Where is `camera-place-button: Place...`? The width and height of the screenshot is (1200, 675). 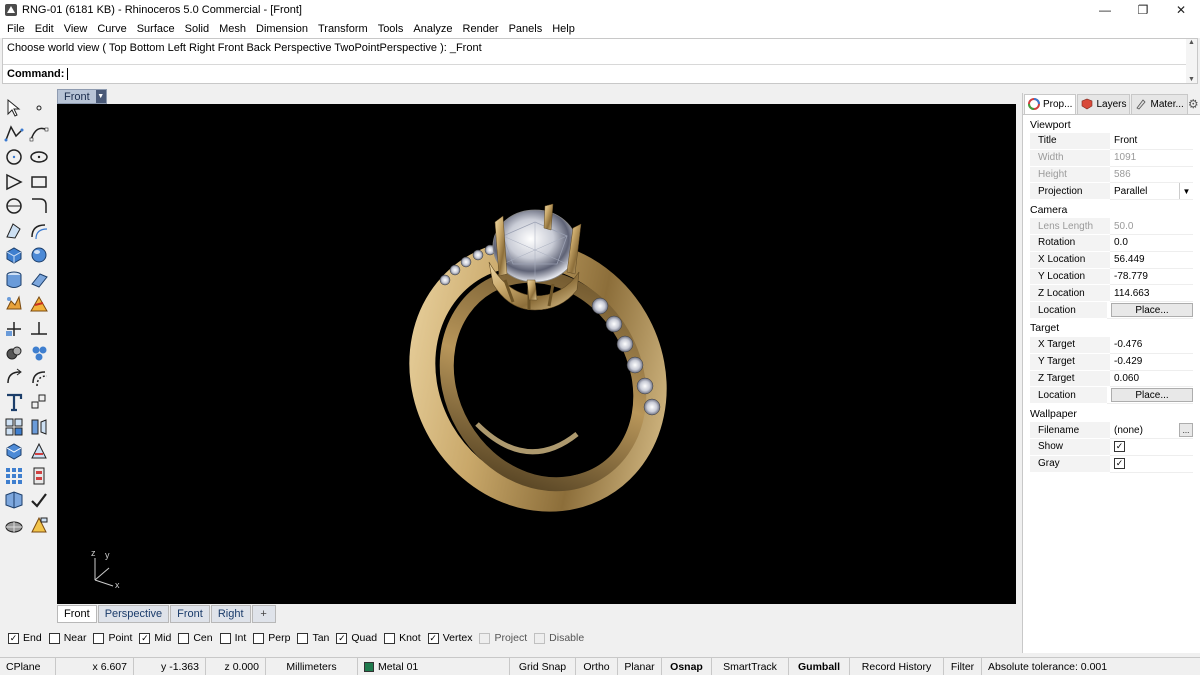 camera-place-button: Place... is located at coordinates (1152, 310).